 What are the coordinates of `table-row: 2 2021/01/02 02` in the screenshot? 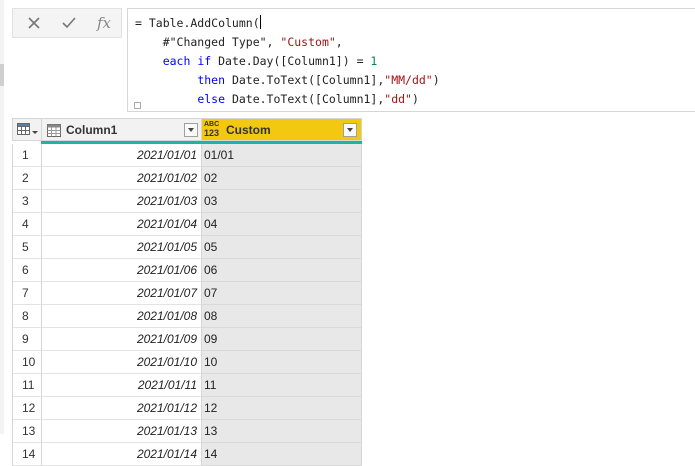 It's located at (187, 178).